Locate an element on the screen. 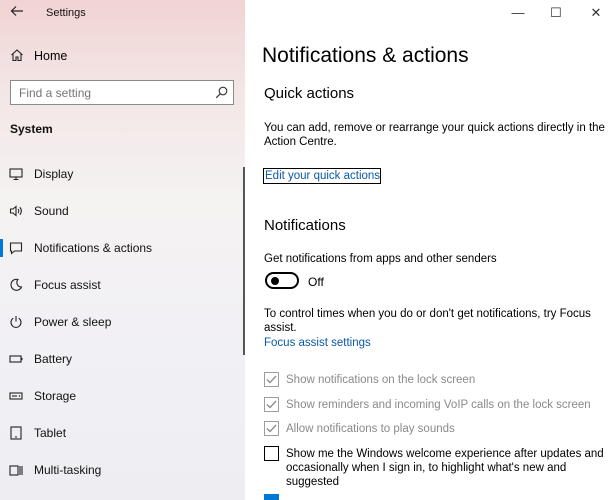 The image size is (614, 500). search-box is located at coordinates (122, 92).